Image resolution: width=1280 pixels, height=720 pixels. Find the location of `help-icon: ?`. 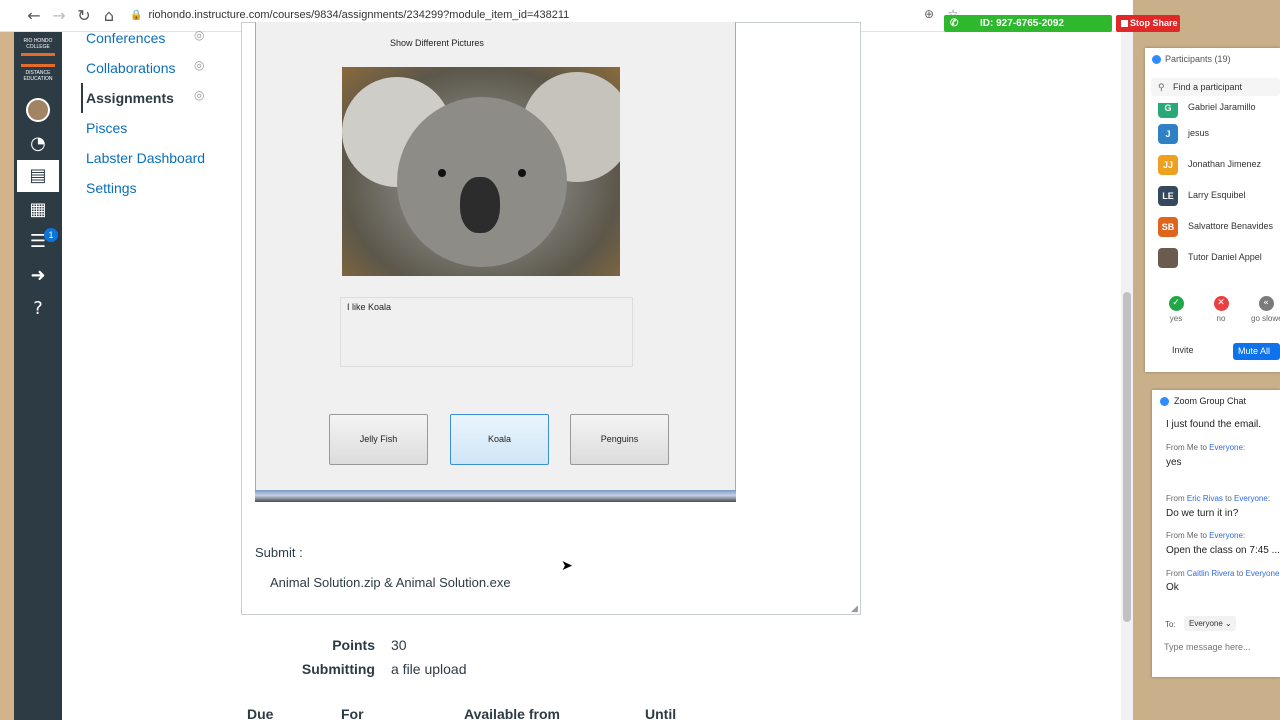

help-icon: ? is located at coordinates (38, 309).